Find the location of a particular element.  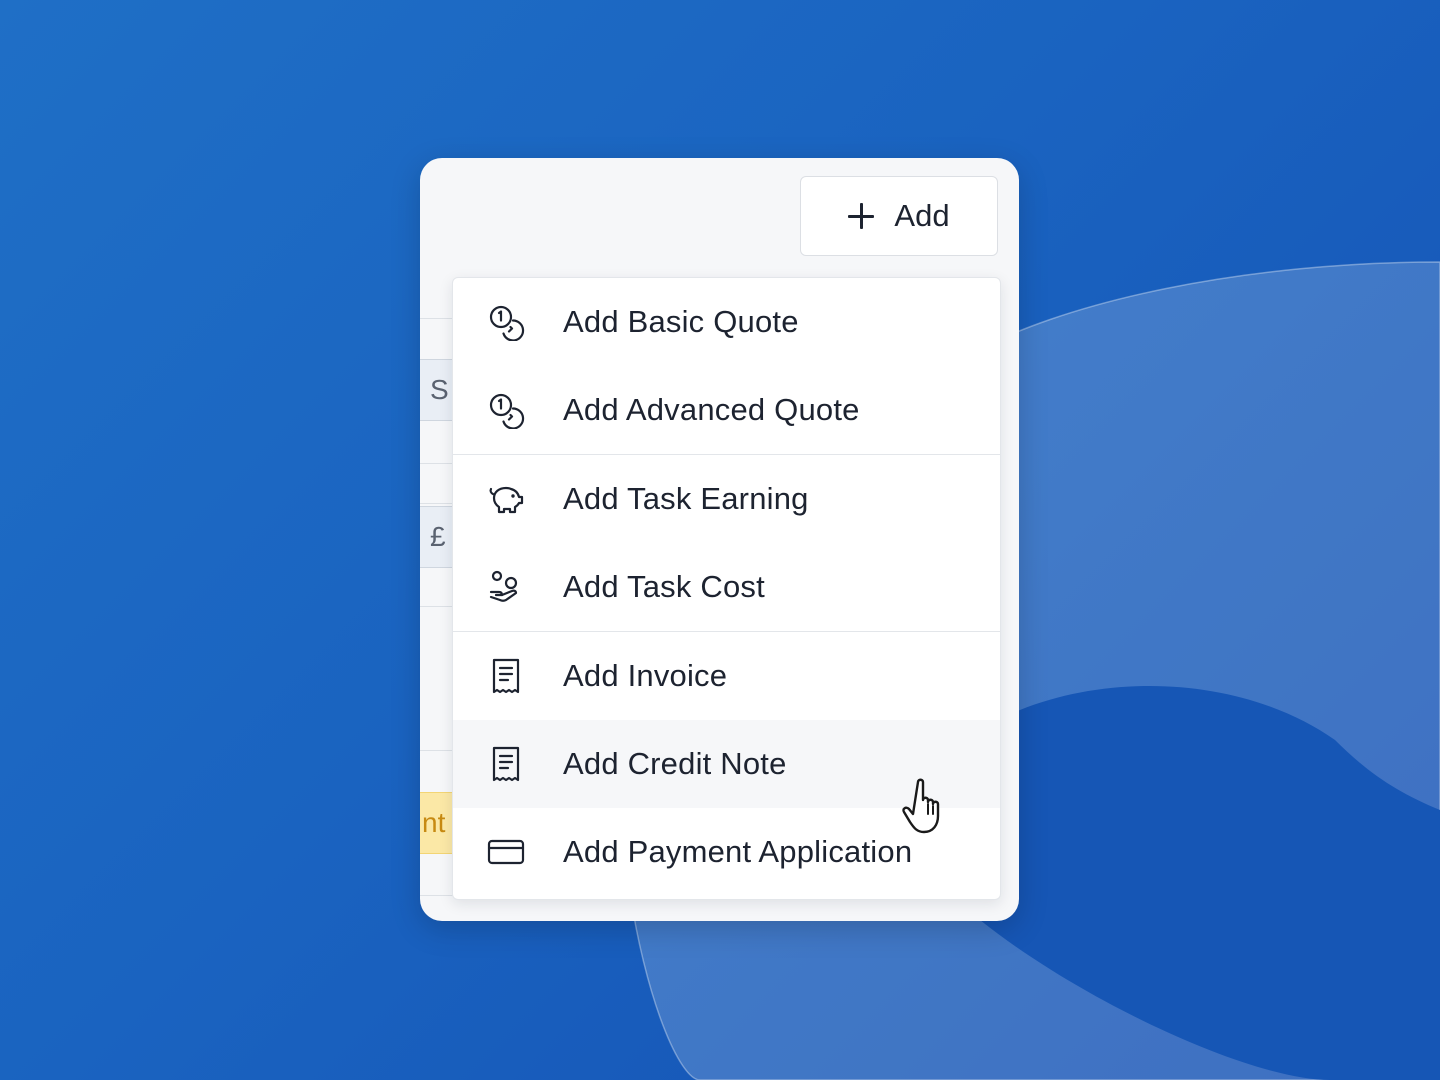

table-cell: S is located at coordinates (437, 390).